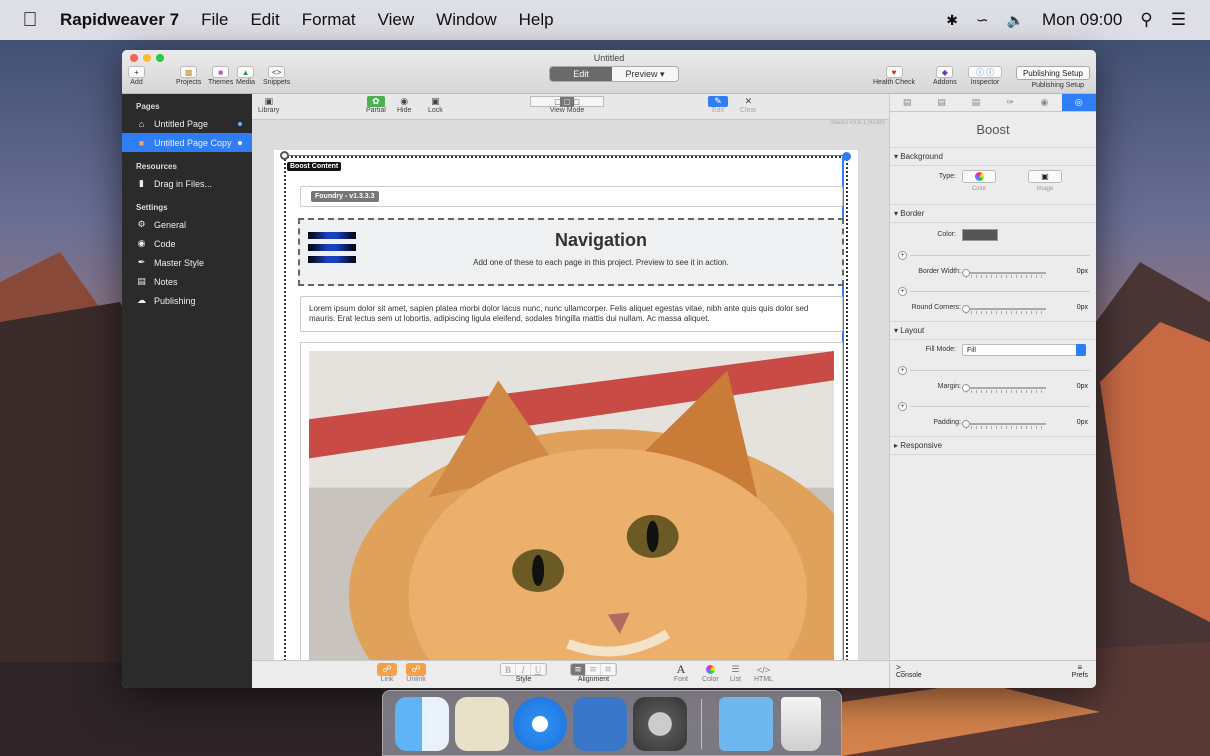 This screenshot has height=756, width=1210. I want to click on edit-mode-button: Edit, so click(581, 74).